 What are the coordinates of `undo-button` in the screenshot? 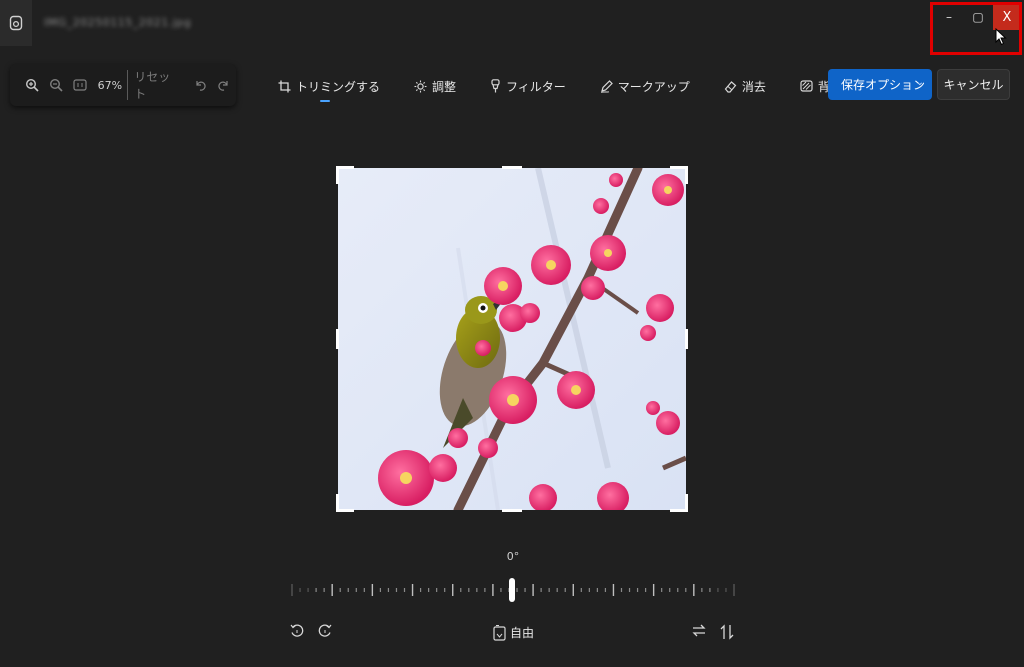 It's located at (200, 85).